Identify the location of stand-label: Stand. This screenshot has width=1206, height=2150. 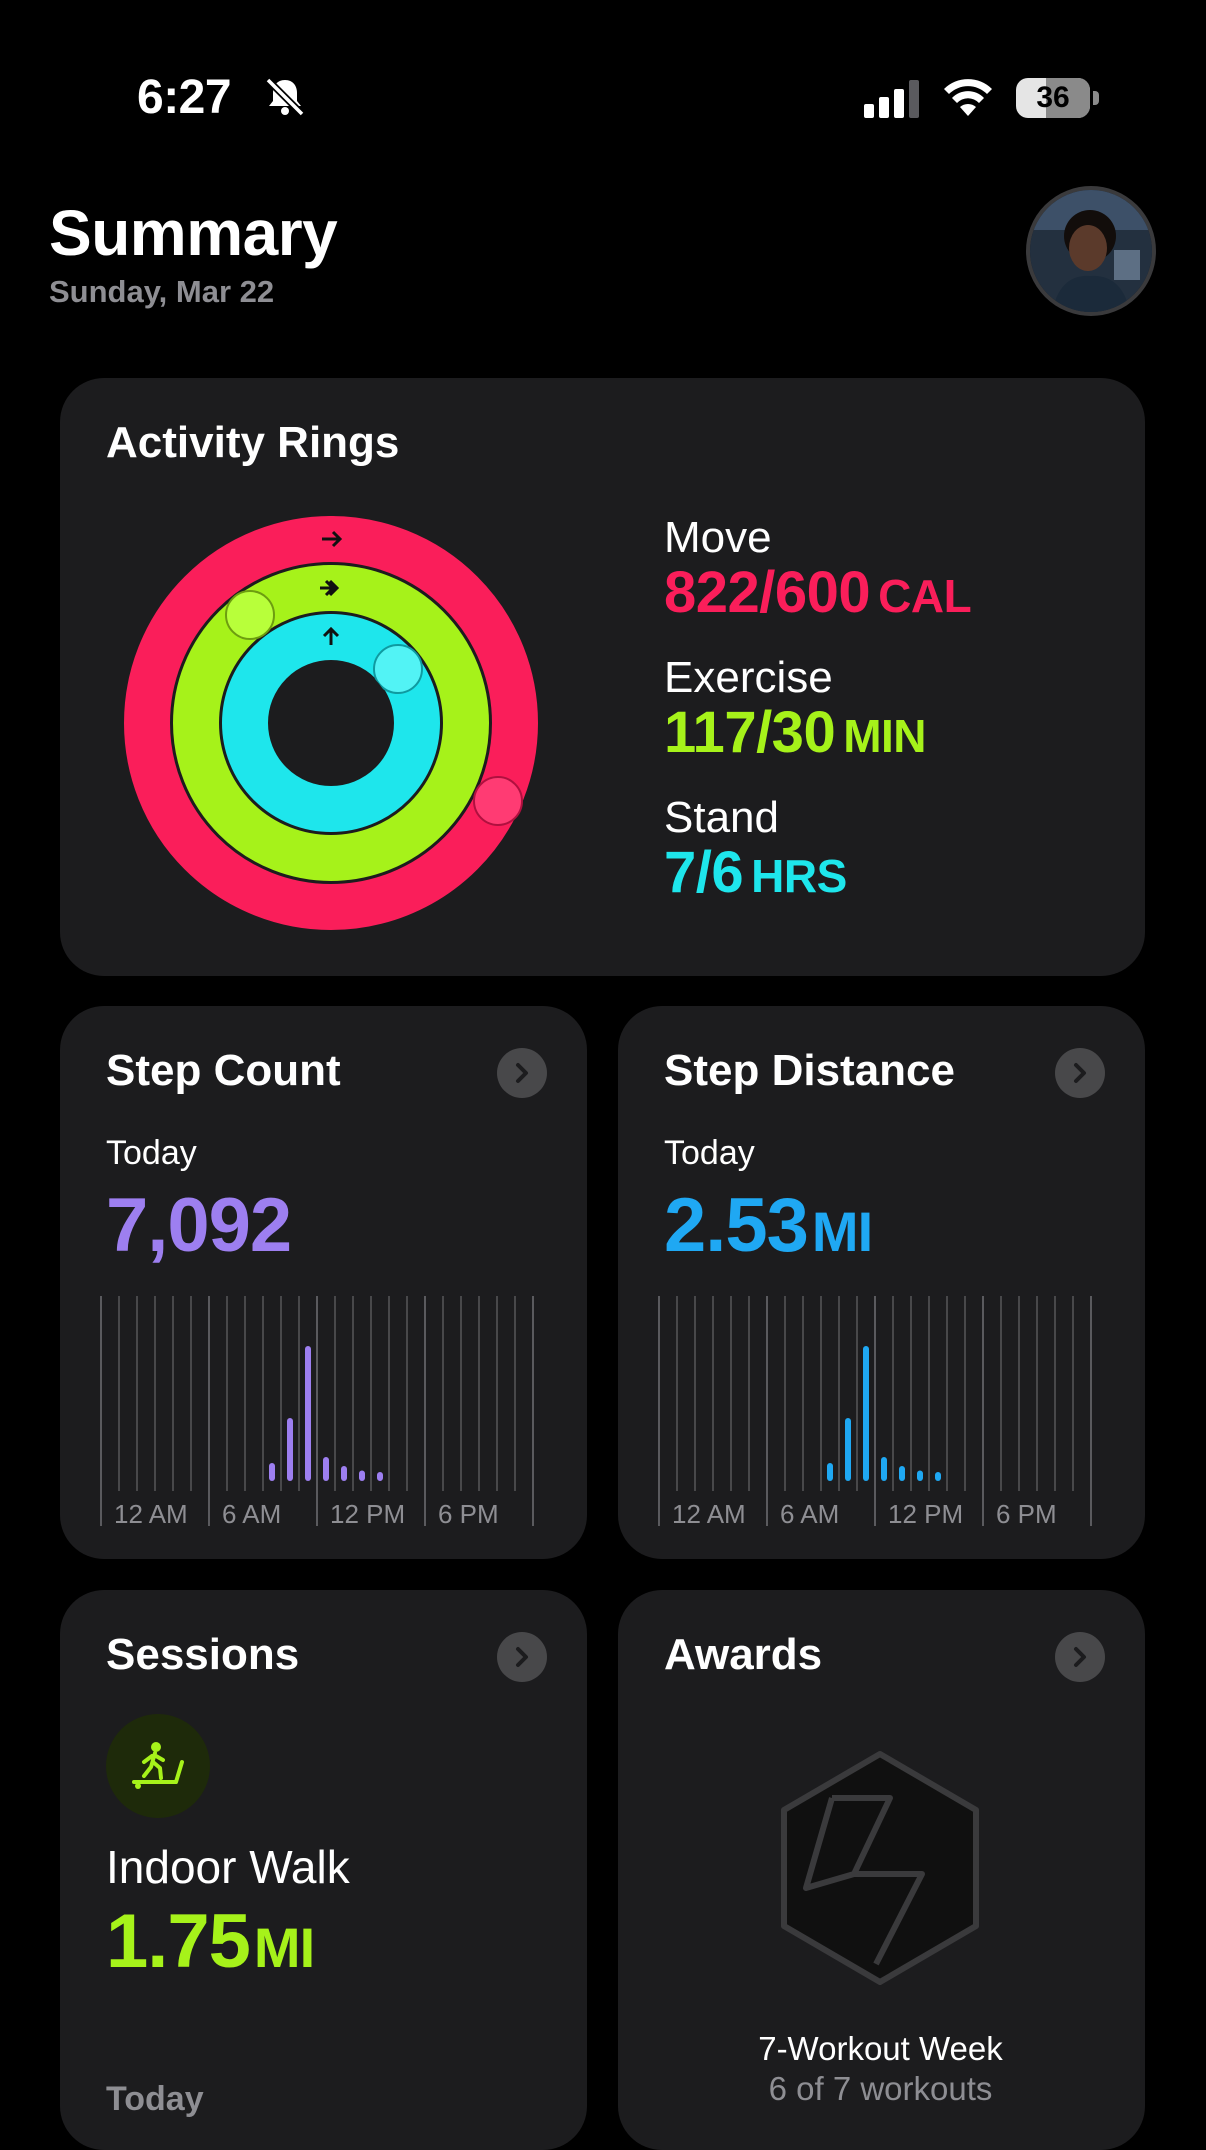
(721, 817).